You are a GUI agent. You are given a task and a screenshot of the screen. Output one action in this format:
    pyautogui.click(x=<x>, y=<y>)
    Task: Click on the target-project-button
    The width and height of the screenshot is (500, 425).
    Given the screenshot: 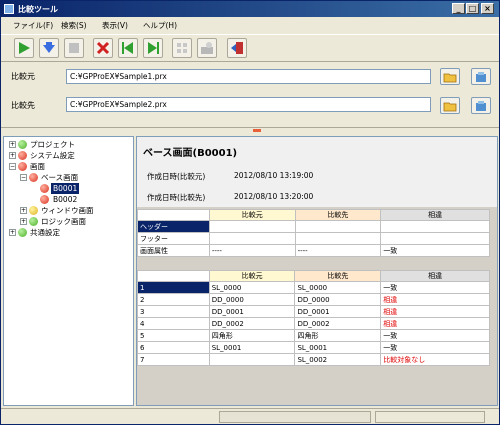 What is the action you would take?
    pyautogui.click(x=481, y=105)
    